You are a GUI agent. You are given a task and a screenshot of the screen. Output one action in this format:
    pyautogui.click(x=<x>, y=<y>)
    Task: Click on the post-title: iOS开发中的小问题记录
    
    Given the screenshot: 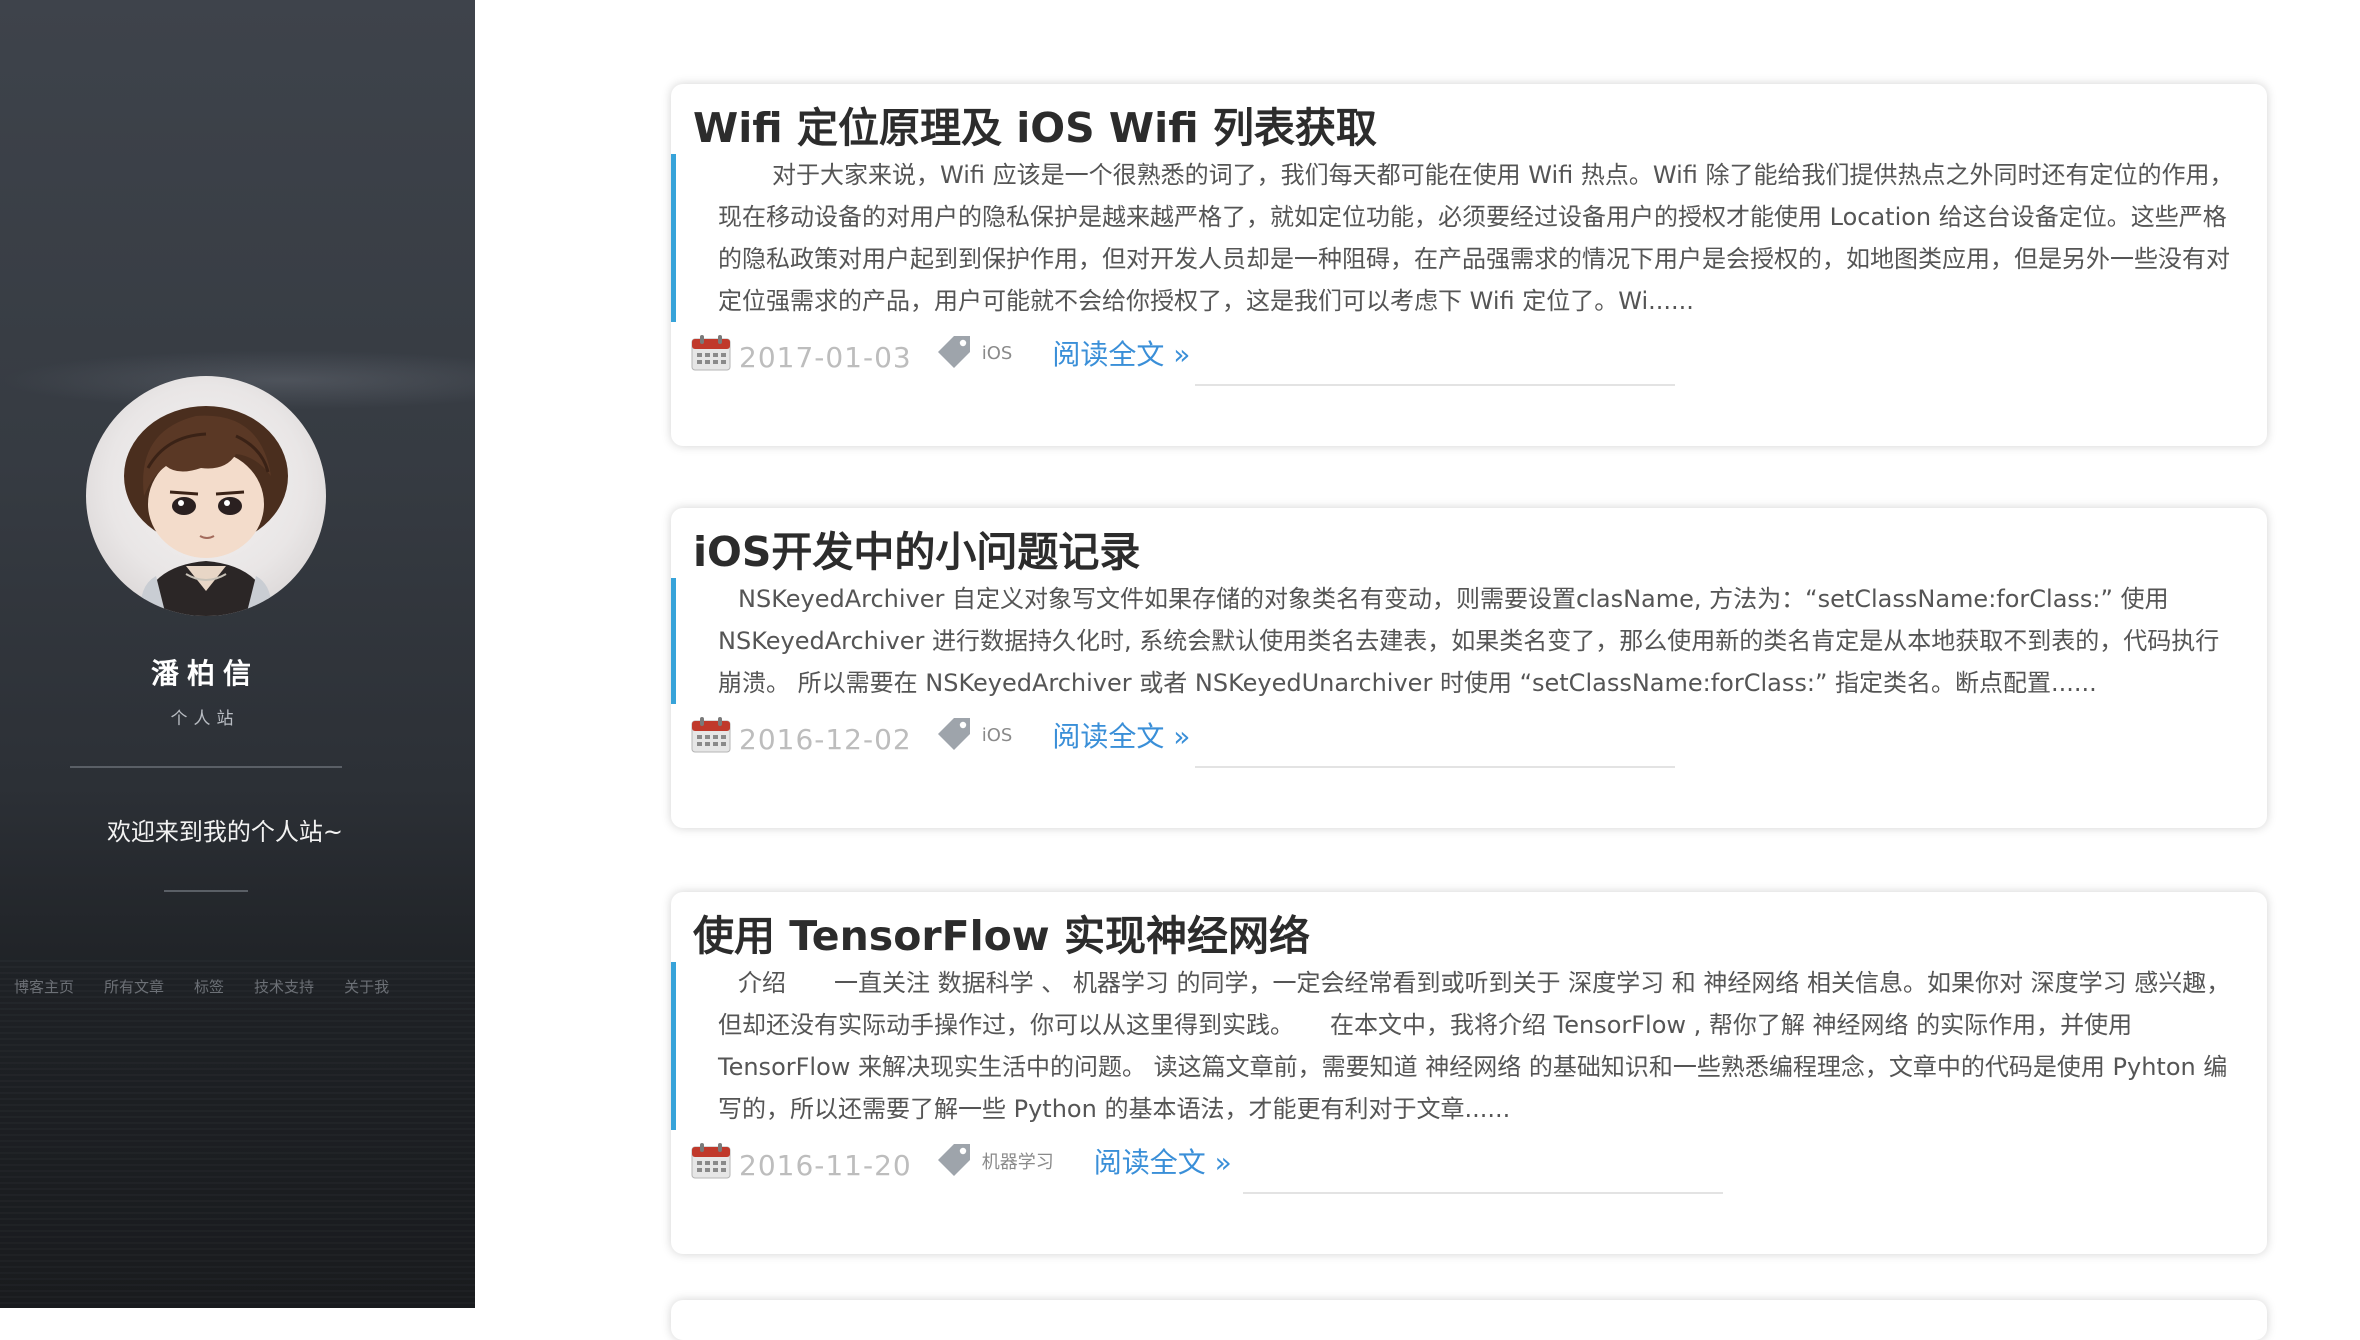 What is the action you would take?
    pyautogui.click(x=916, y=548)
    